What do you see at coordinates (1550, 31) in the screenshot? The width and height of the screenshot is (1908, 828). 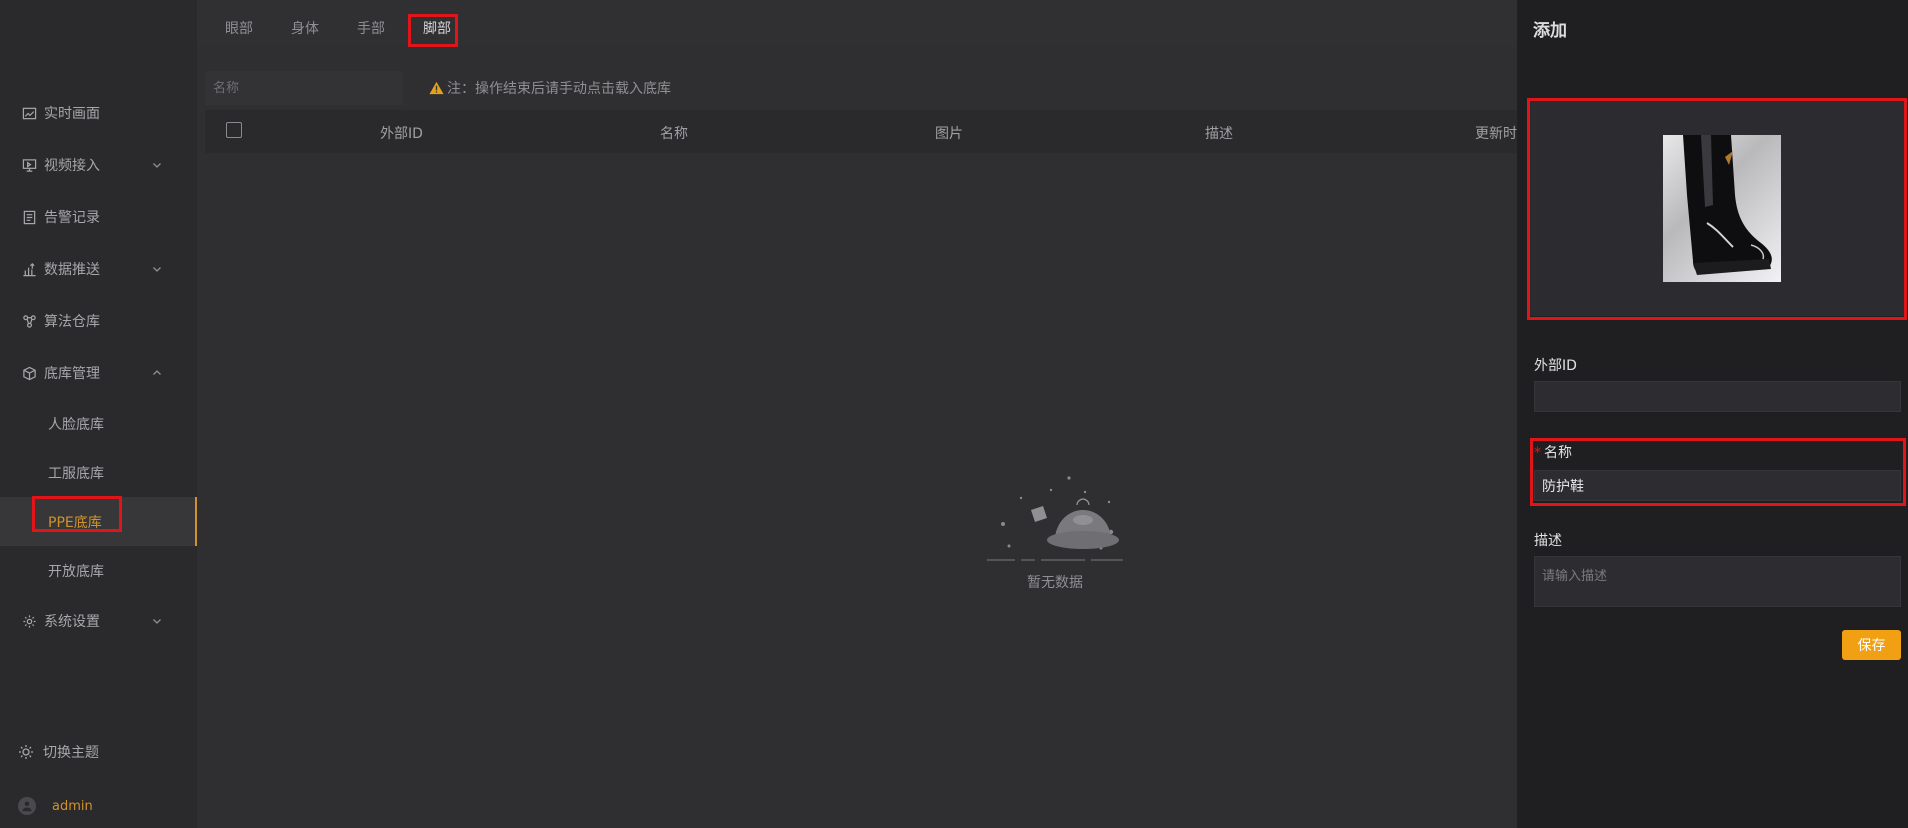 I see `drawer-title: 添加` at bounding box center [1550, 31].